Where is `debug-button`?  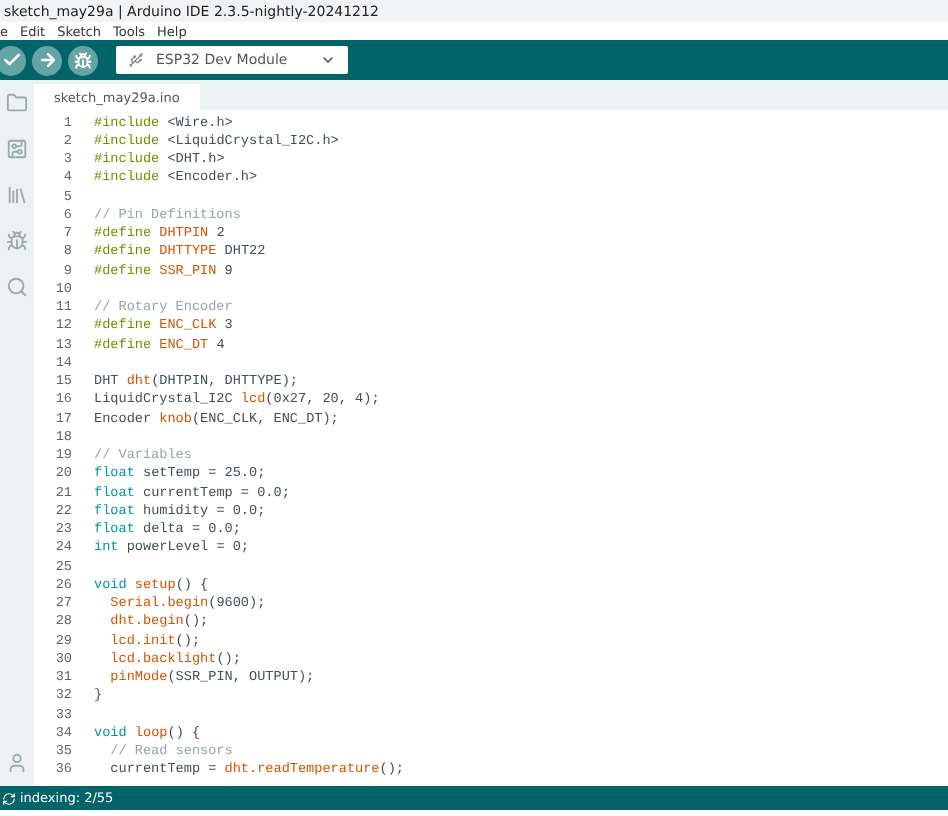 debug-button is located at coordinates (83, 60).